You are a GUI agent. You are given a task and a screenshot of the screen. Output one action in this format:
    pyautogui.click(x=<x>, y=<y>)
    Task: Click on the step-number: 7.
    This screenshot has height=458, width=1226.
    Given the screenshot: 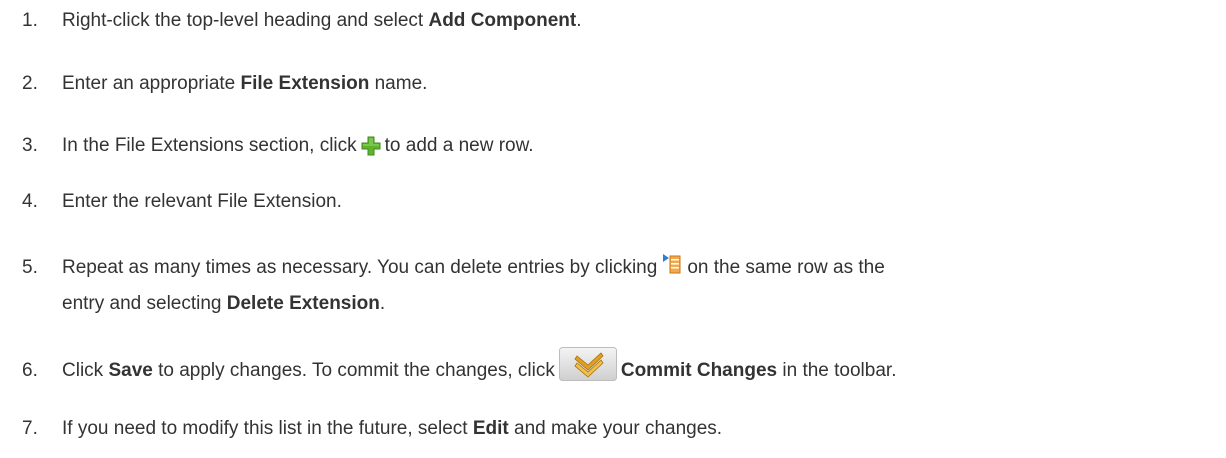 What is the action you would take?
    pyautogui.click(x=30, y=428)
    